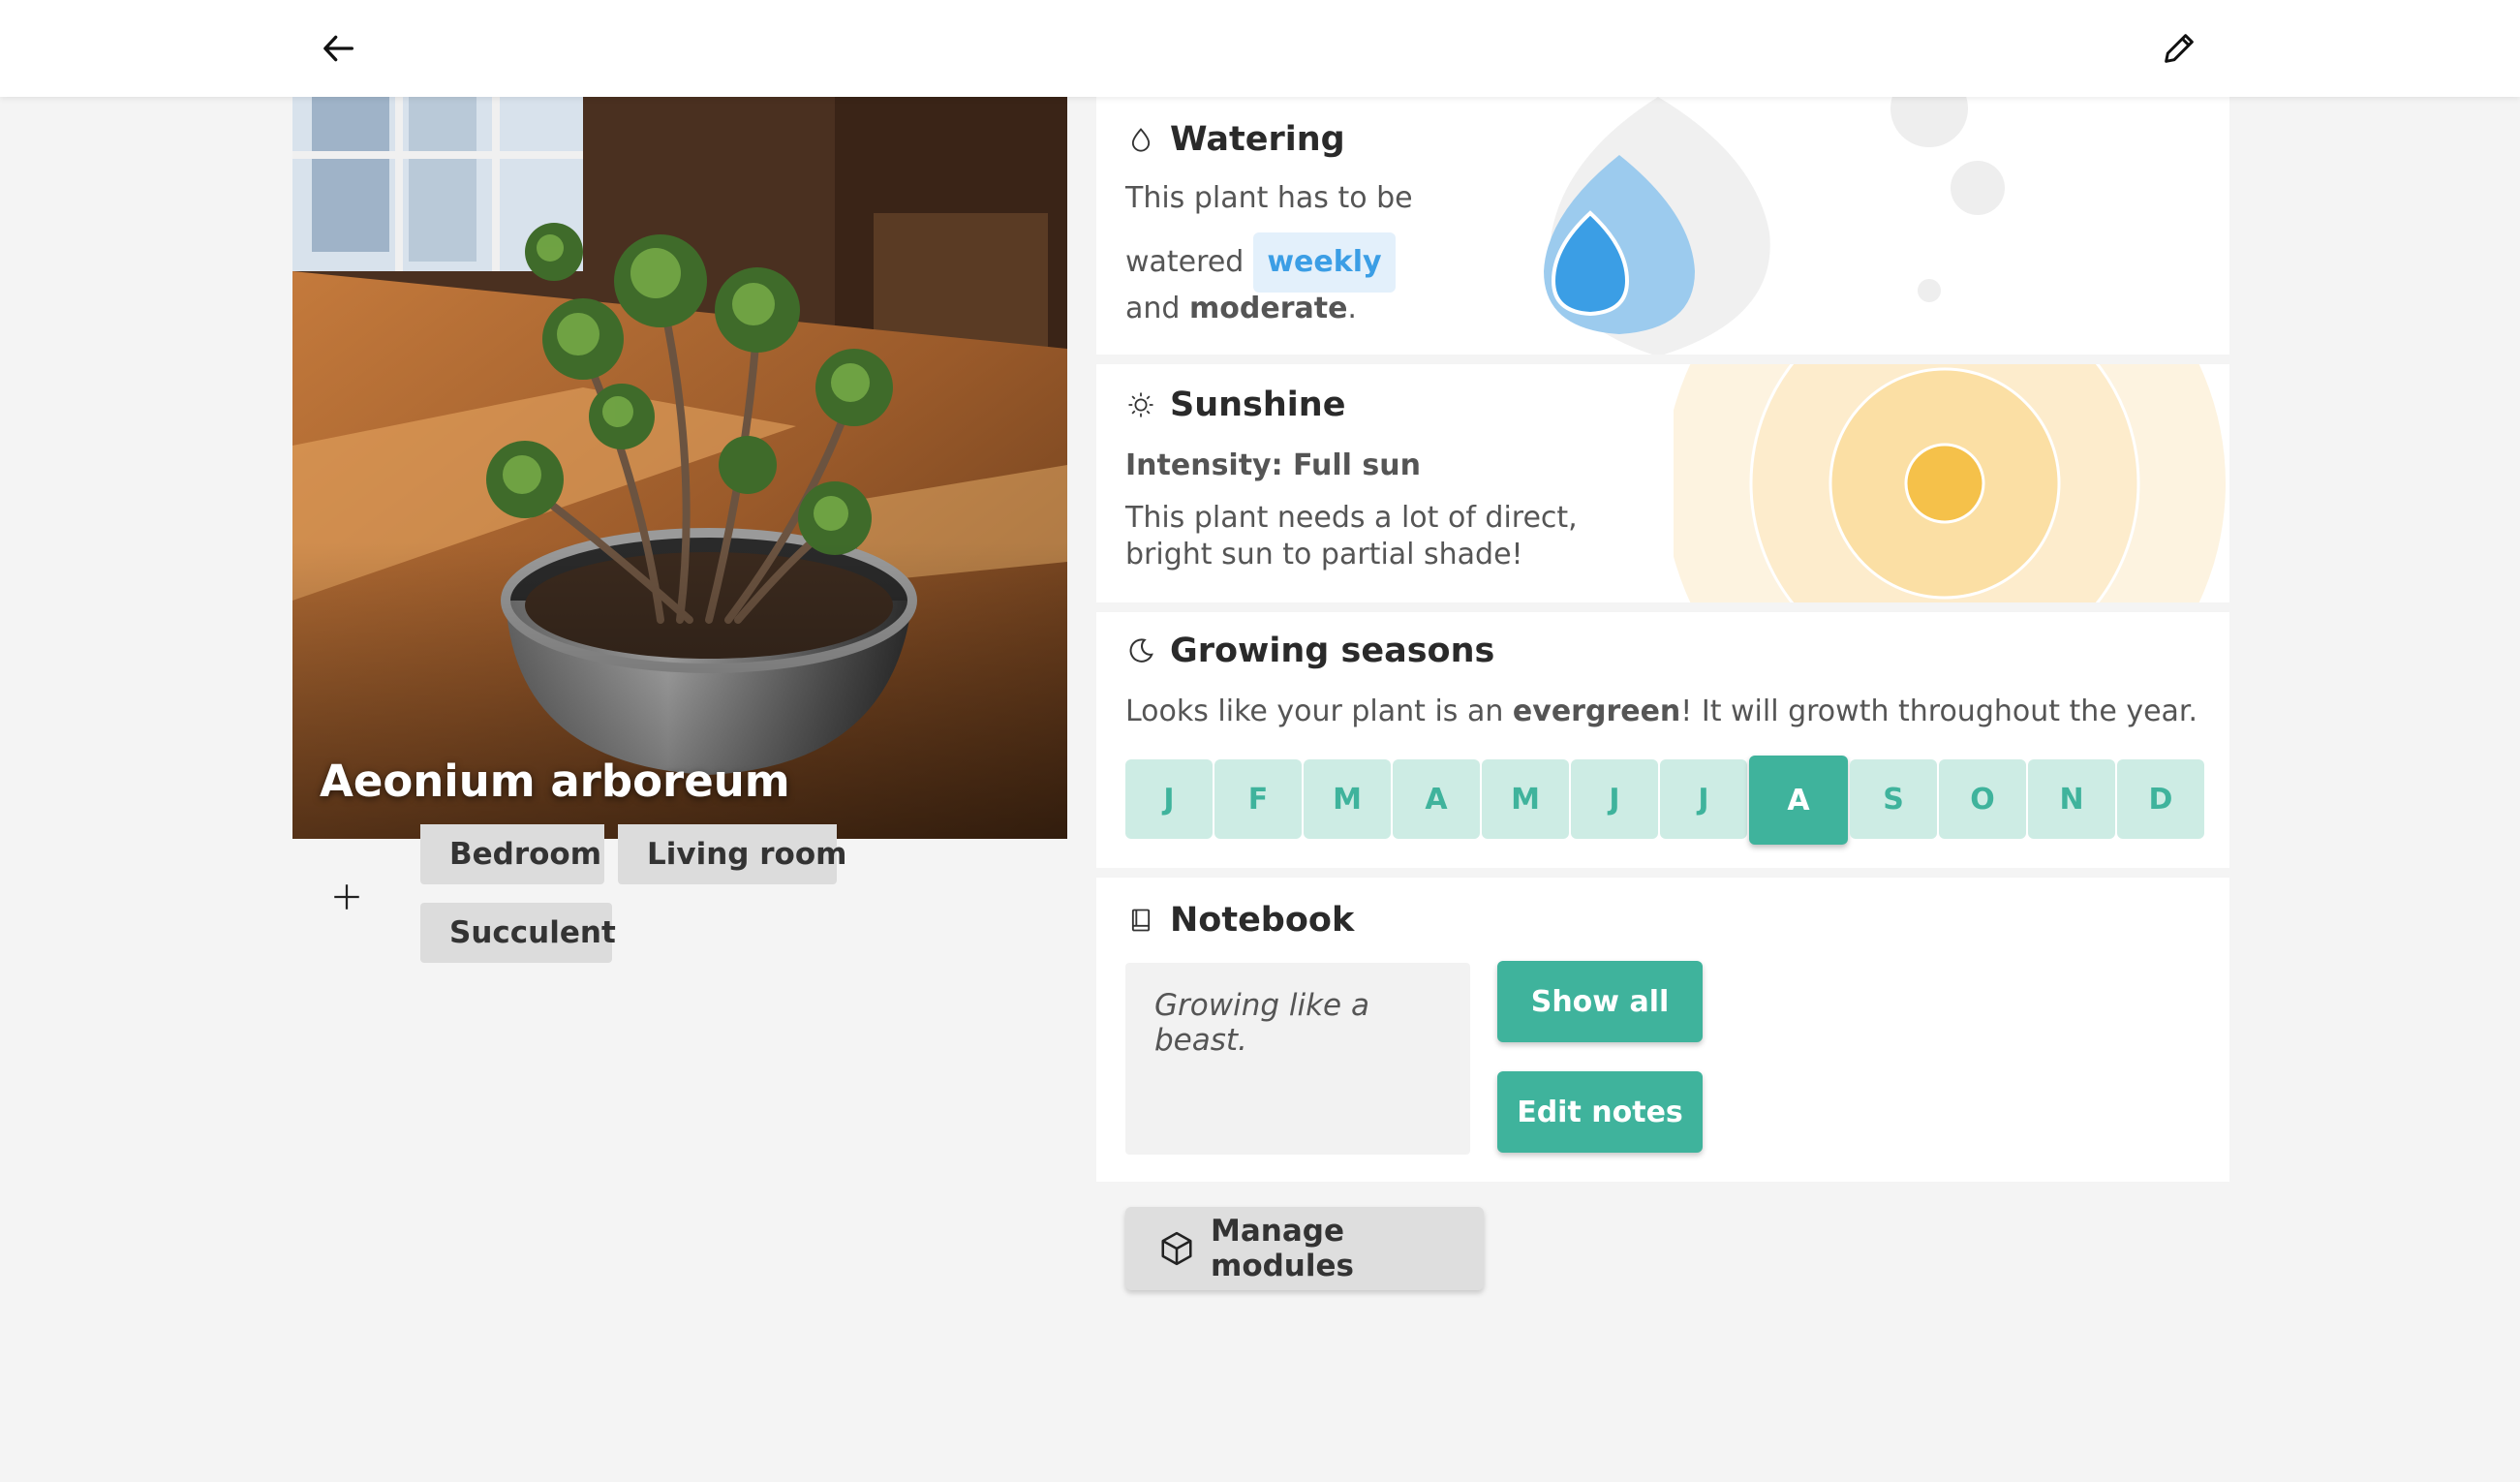 This screenshot has width=2520, height=1482. What do you see at coordinates (1600, 1112) in the screenshot?
I see `edit-notes-button: Edit notes` at bounding box center [1600, 1112].